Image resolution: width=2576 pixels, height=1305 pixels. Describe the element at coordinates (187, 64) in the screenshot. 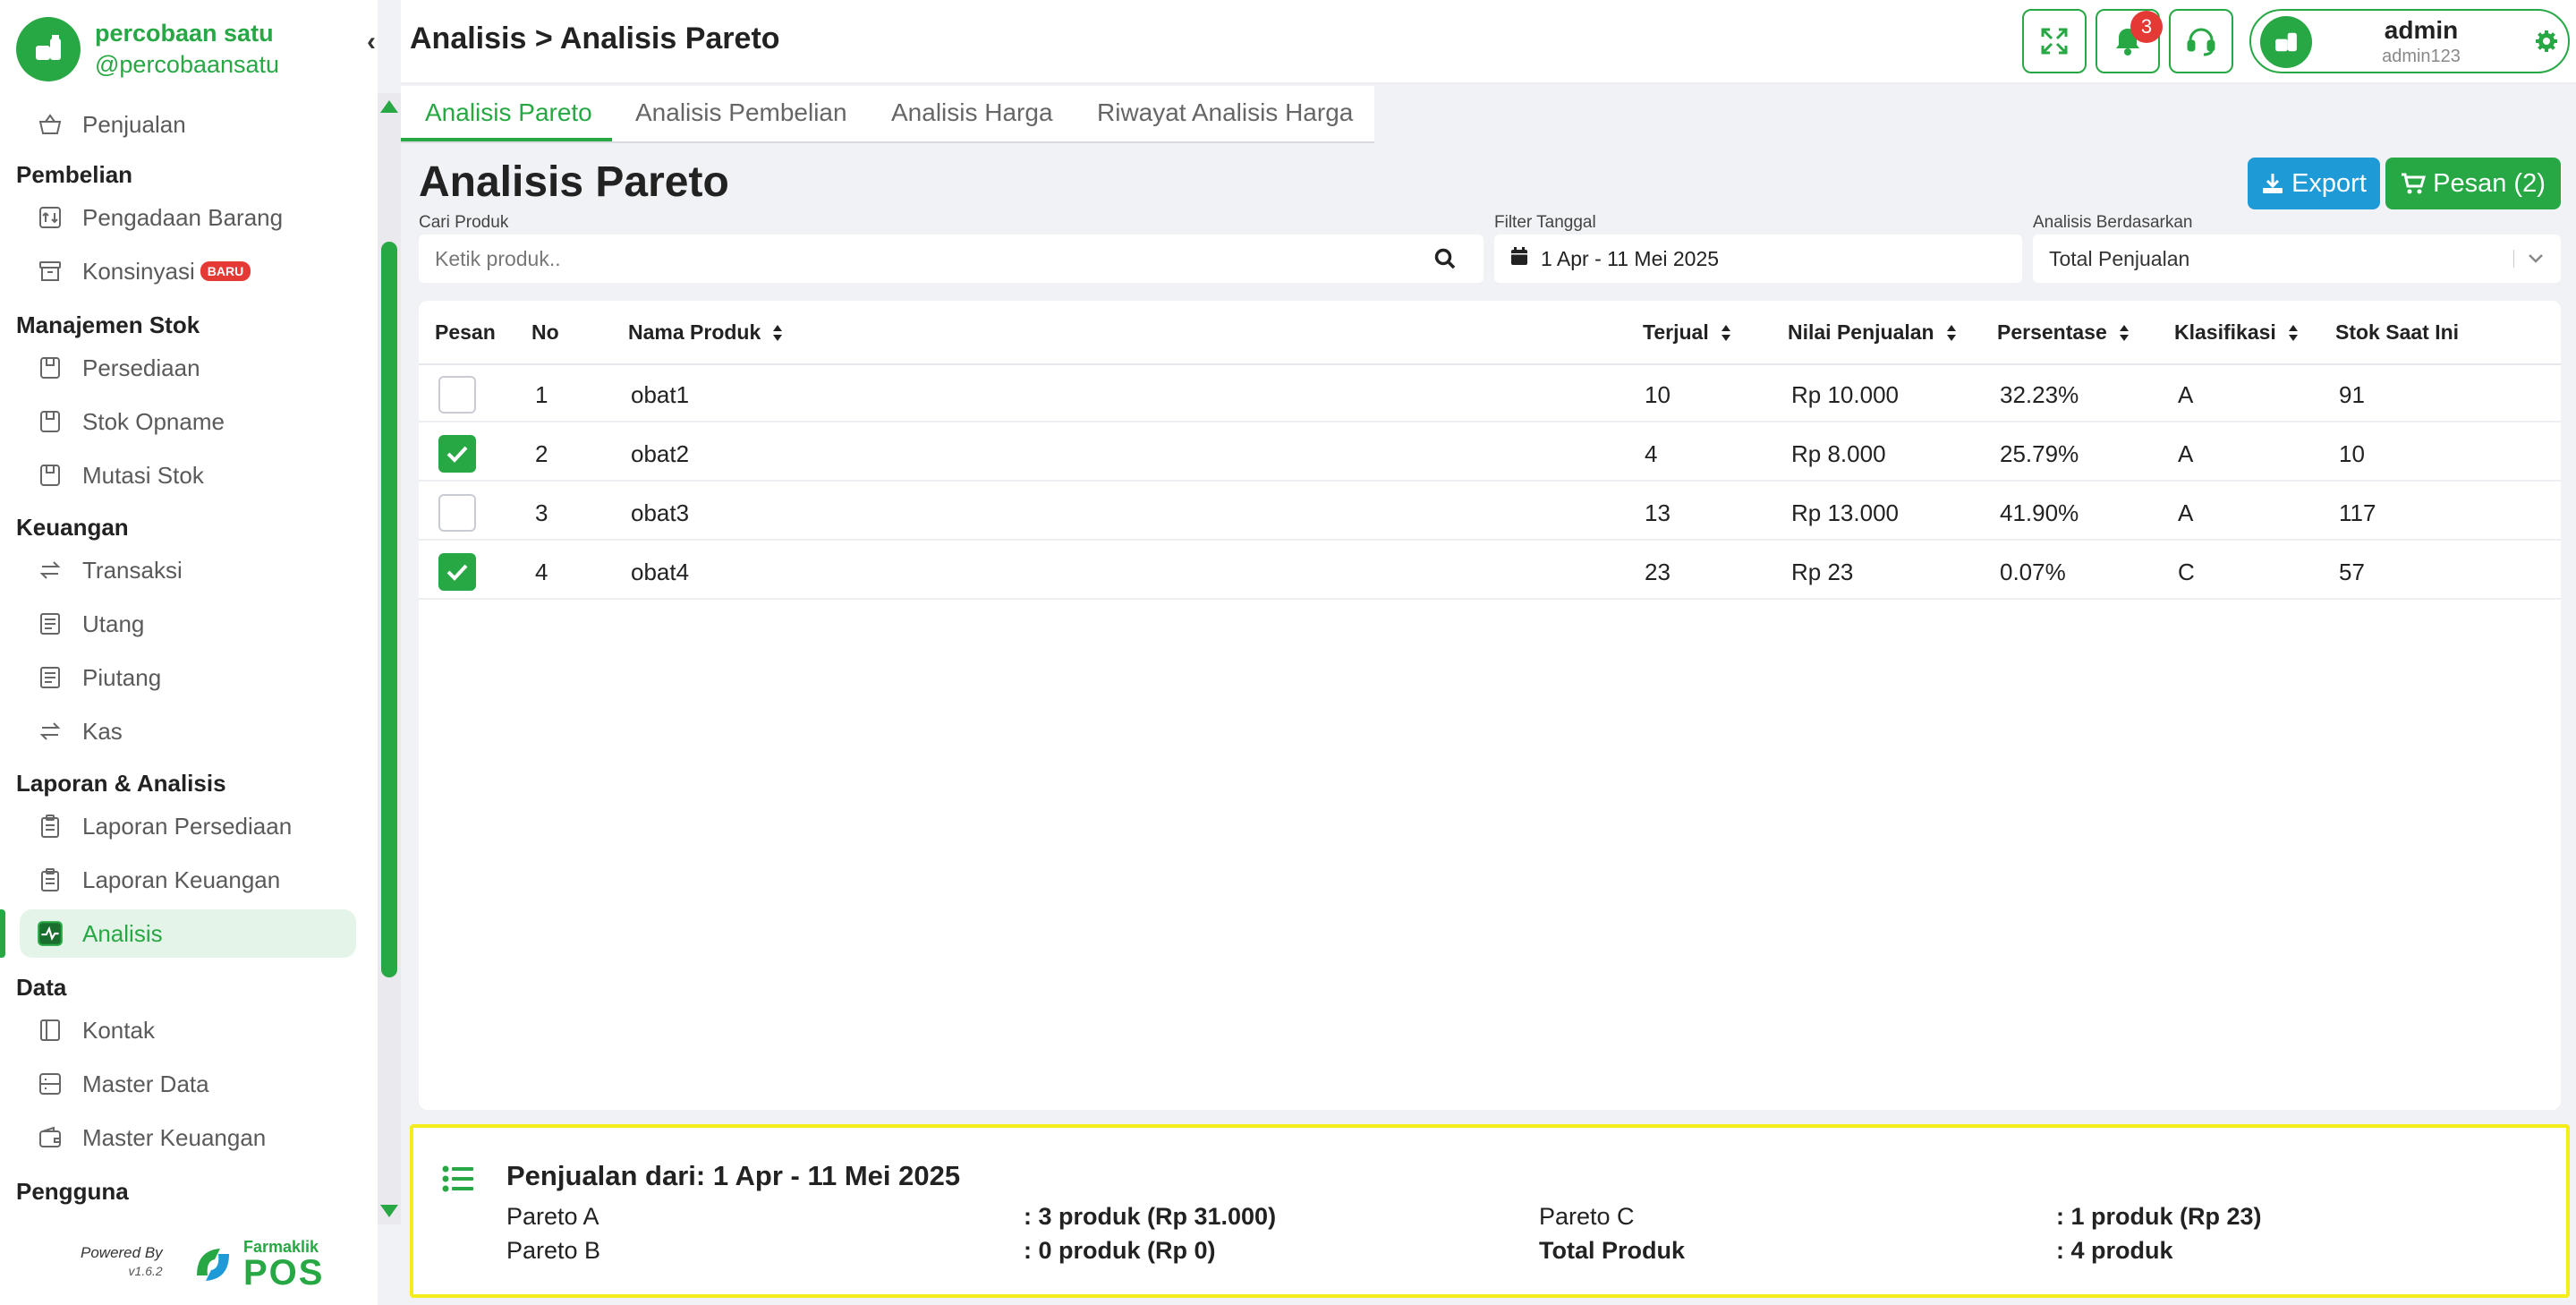

I see `brand-handle: @percobaansatu` at that location.